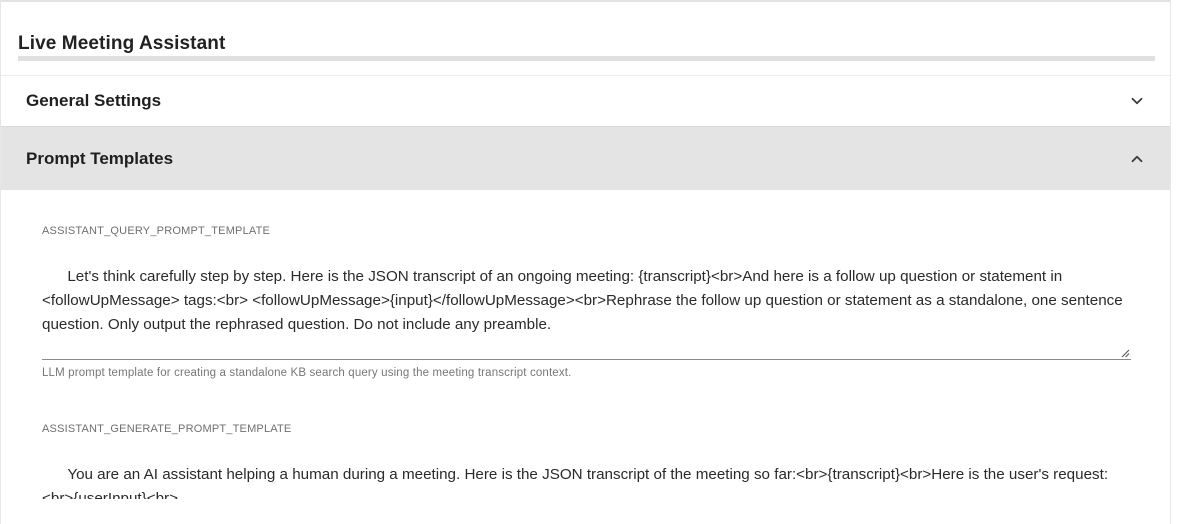 The image size is (1180, 524). I want to click on top-border, so click(585, 1).